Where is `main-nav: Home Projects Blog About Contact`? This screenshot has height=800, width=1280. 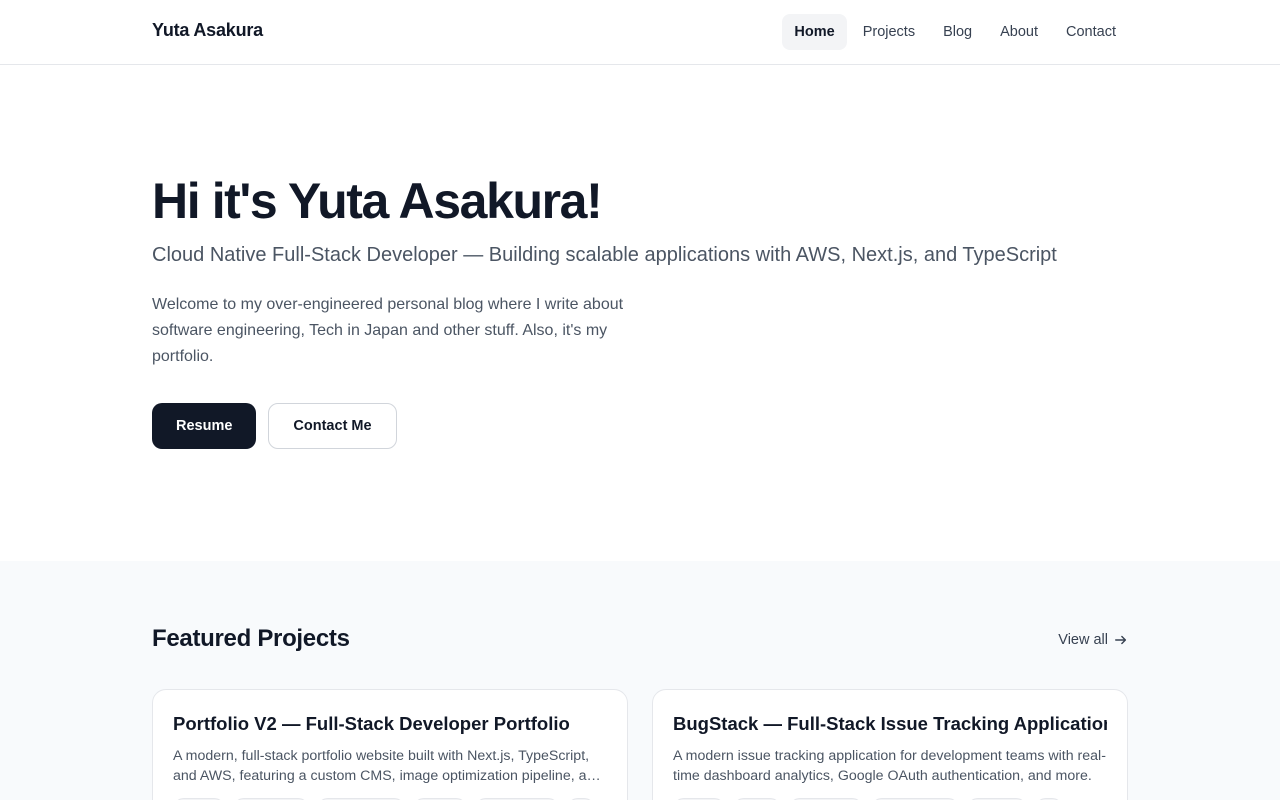
main-nav: Home Projects Blog About Contact is located at coordinates (955, 32).